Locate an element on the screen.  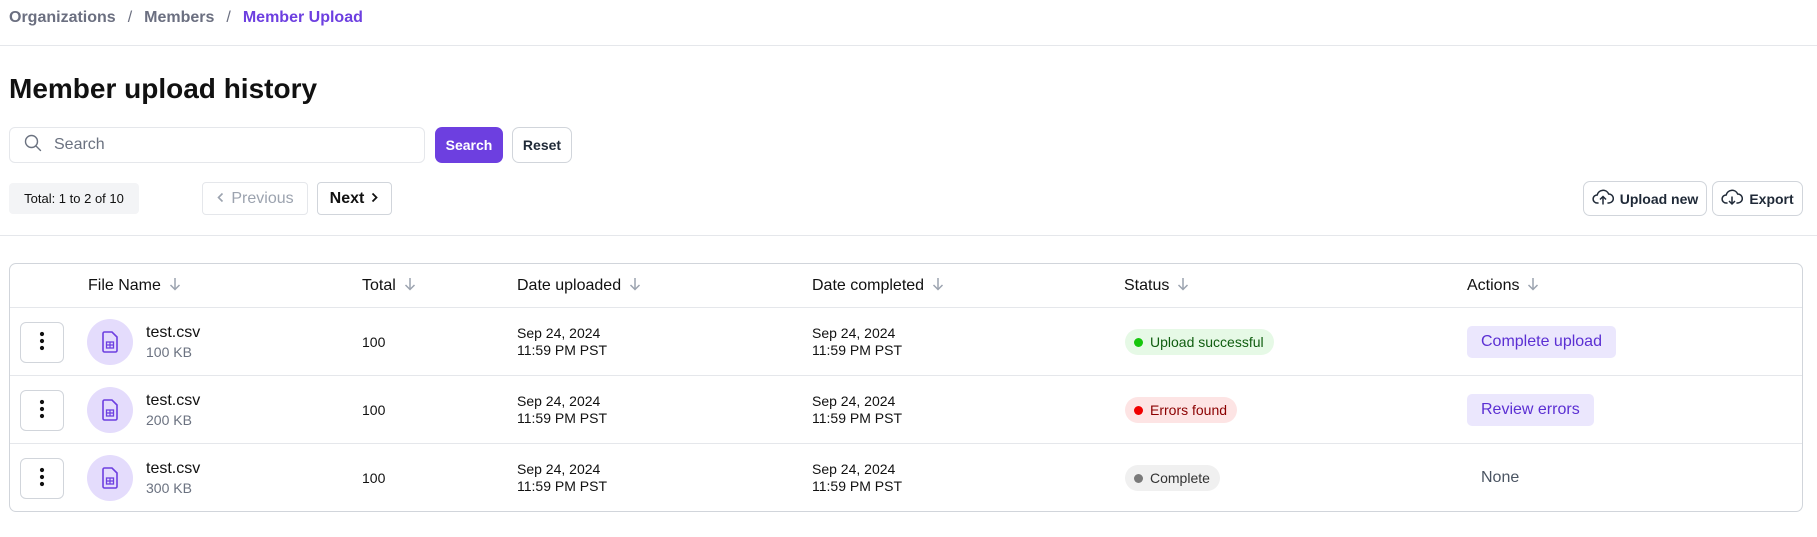
column-header-file-name: File Name is located at coordinates (134, 286).